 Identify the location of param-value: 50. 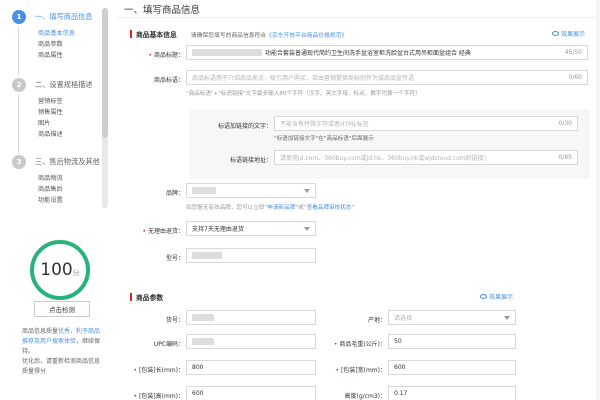
(398, 341).